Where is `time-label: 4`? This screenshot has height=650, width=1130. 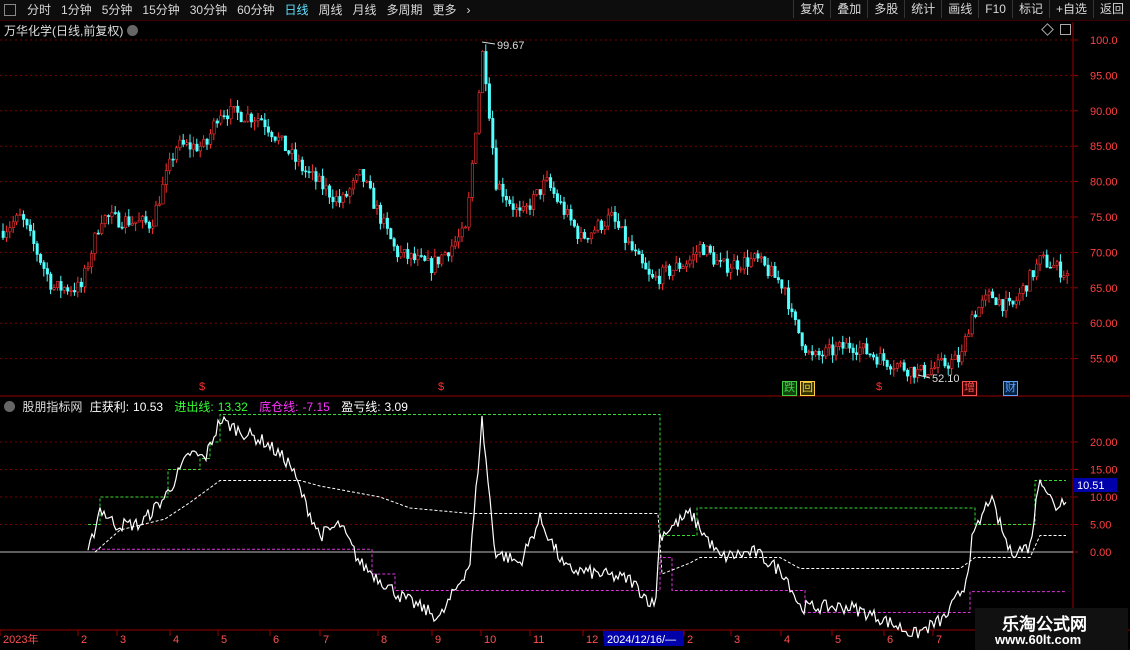
time-label: 4 is located at coordinates (787, 640).